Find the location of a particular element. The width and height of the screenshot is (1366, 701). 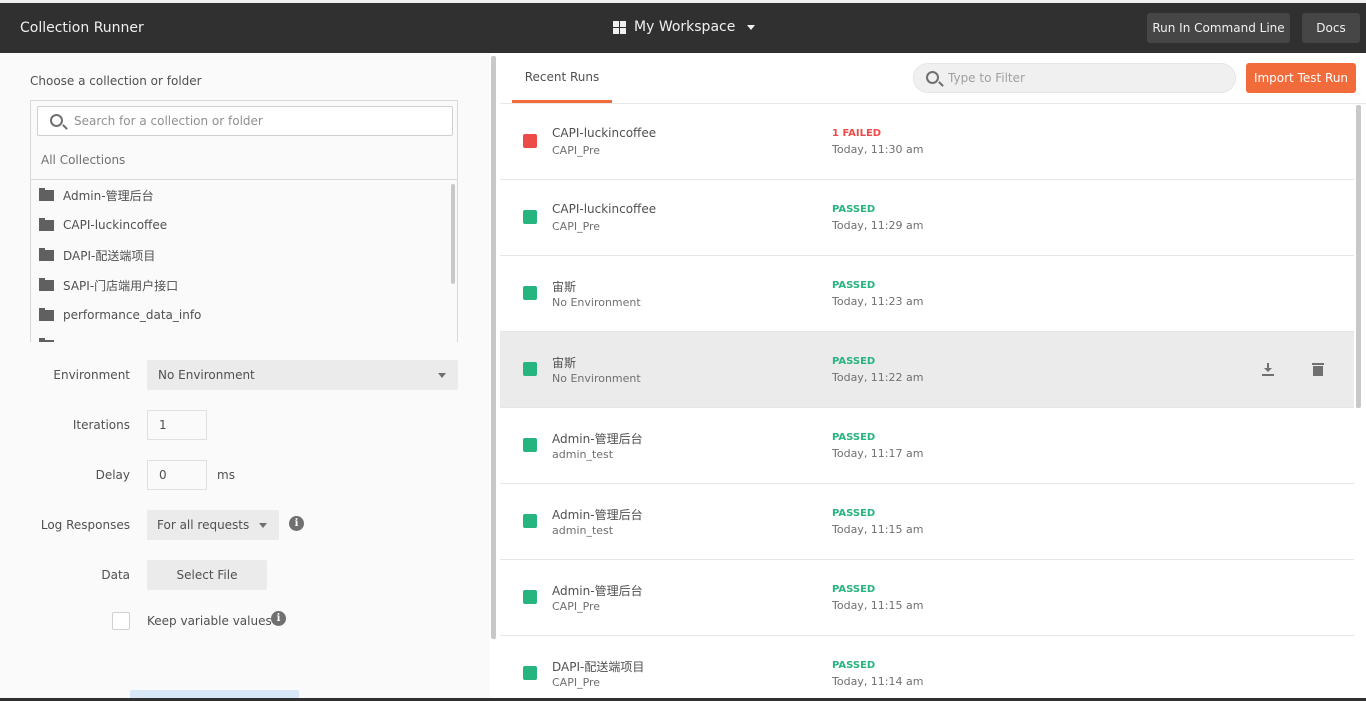

delay-unit-label: ms is located at coordinates (226, 475).